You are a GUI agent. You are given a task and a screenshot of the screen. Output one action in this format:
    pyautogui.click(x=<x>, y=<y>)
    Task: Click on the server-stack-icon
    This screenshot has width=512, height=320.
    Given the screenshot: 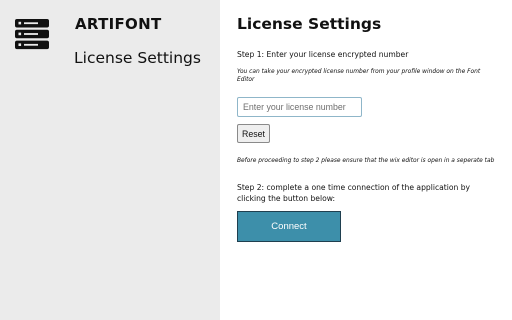 What is the action you would take?
    pyautogui.click(x=32, y=34)
    